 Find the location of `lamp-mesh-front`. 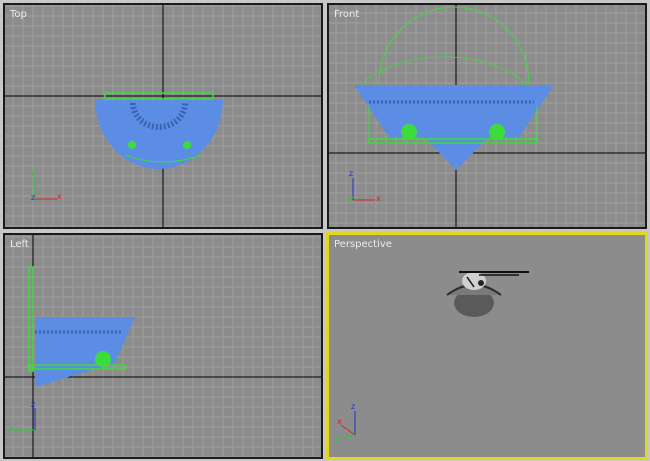

lamp-mesh-front is located at coordinates (454, 88).